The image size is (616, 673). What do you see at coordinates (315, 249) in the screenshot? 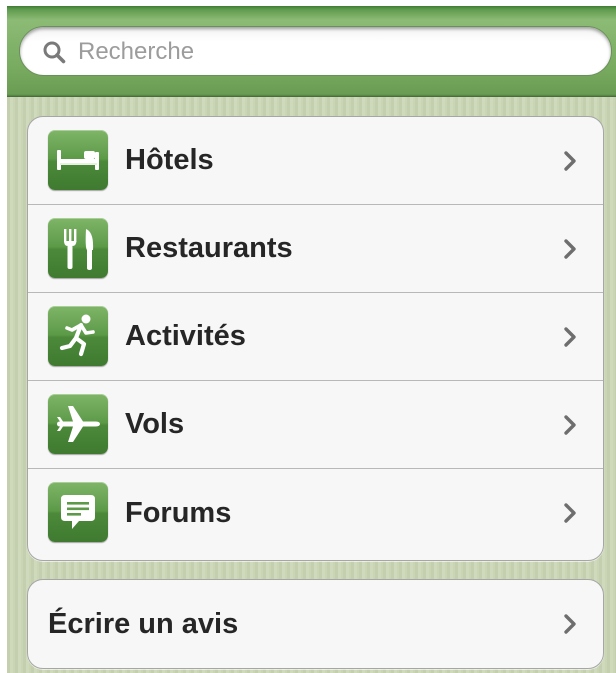
I see `list-item-restaurants: Restaurants` at bounding box center [315, 249].